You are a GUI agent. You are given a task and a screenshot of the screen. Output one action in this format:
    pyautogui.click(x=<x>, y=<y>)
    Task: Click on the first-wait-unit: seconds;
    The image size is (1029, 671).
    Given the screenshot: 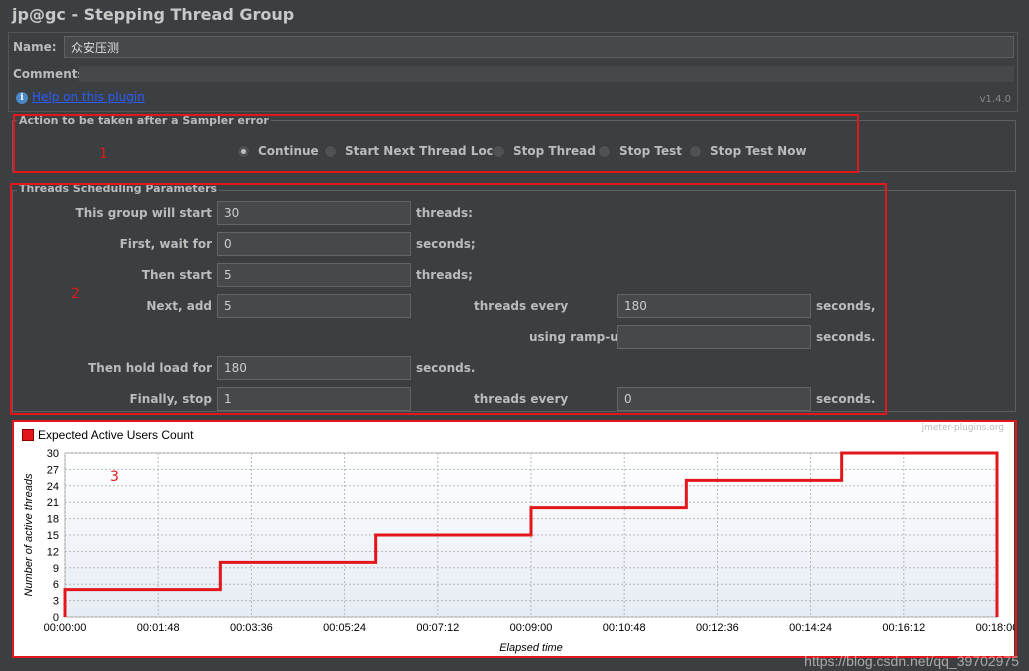 What is the action you would take?
    pyautogui.click(x=446, y=244)
    